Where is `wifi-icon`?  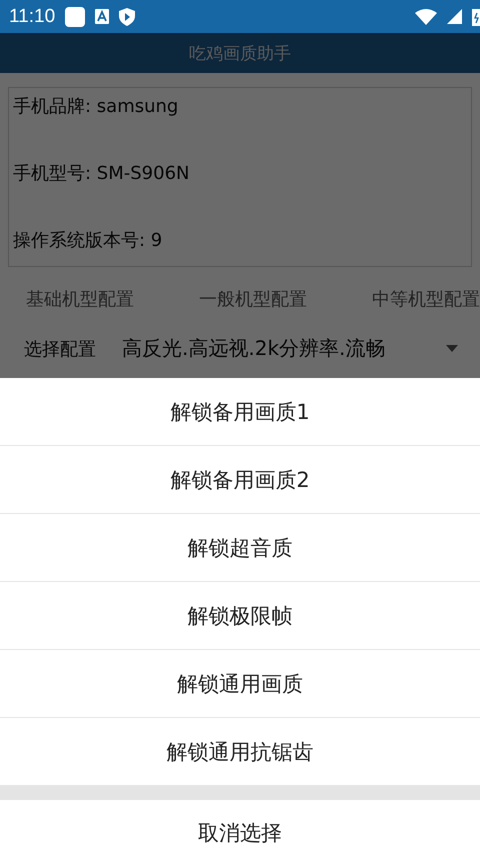 wifi-icon is located at coordinates (426, 16).